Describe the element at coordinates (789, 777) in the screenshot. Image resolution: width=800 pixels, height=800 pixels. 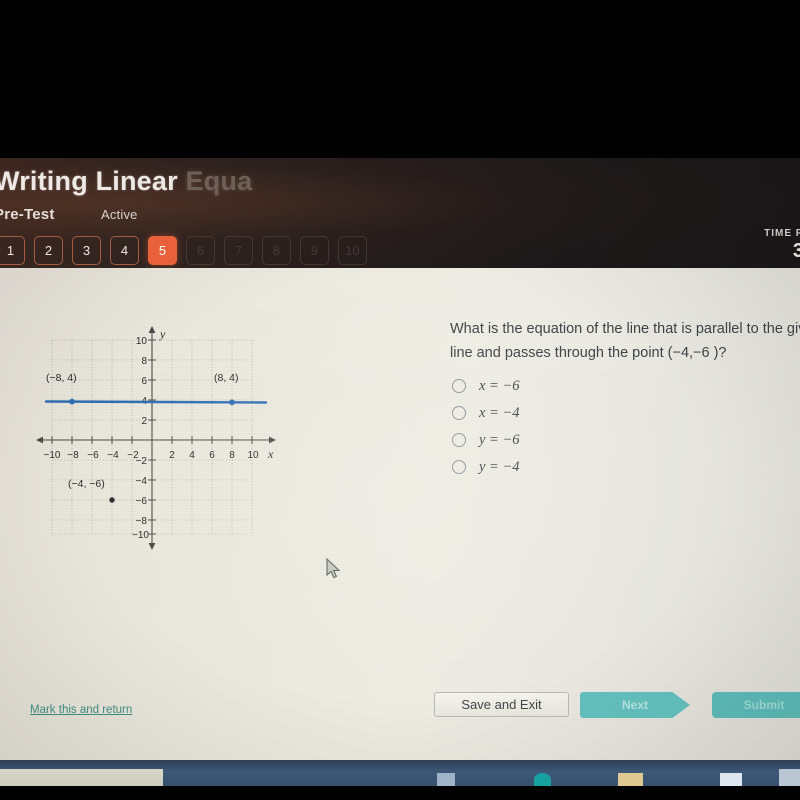
I see `taskbar-icon-active-window` at that location.